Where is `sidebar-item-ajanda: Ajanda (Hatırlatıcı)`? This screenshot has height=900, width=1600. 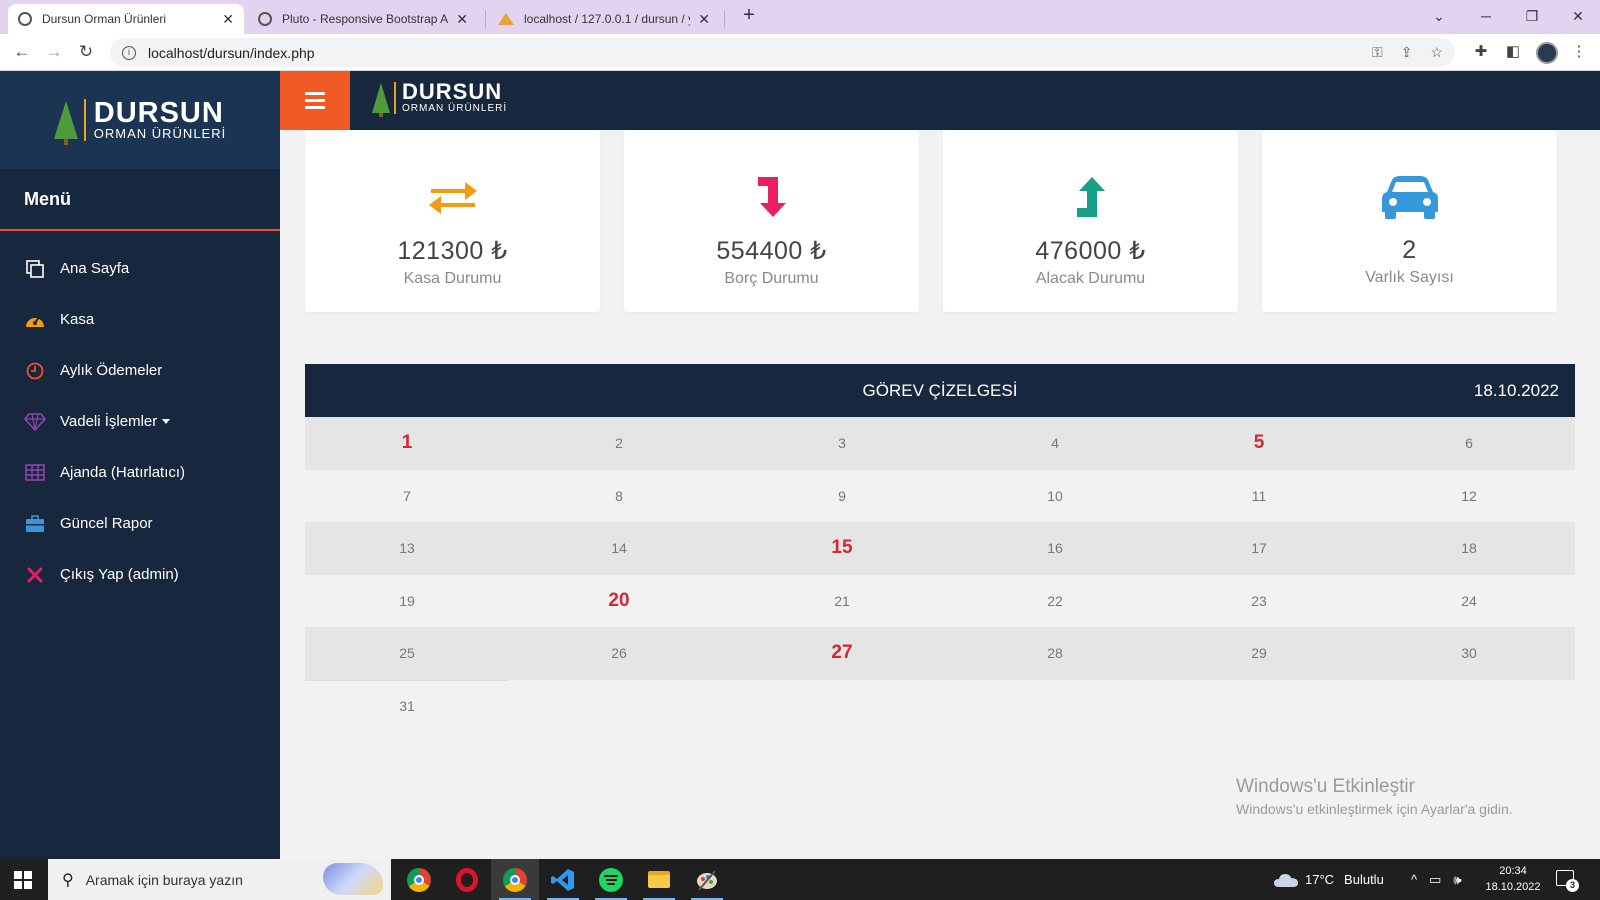 sidebar-item-ajanda: Ajanda (Hatırlatıcı) is located at coordinates (140, 472).